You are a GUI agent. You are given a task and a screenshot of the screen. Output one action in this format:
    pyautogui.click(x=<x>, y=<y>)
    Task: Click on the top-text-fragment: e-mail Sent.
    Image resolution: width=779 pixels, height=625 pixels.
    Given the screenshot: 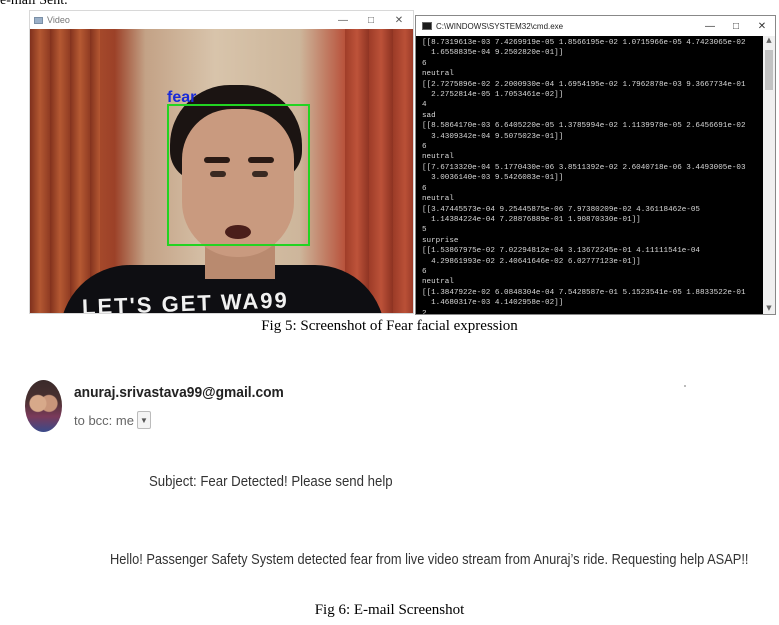 What is the action you would take?
    pyautogui.click(x=34, y=4)
    